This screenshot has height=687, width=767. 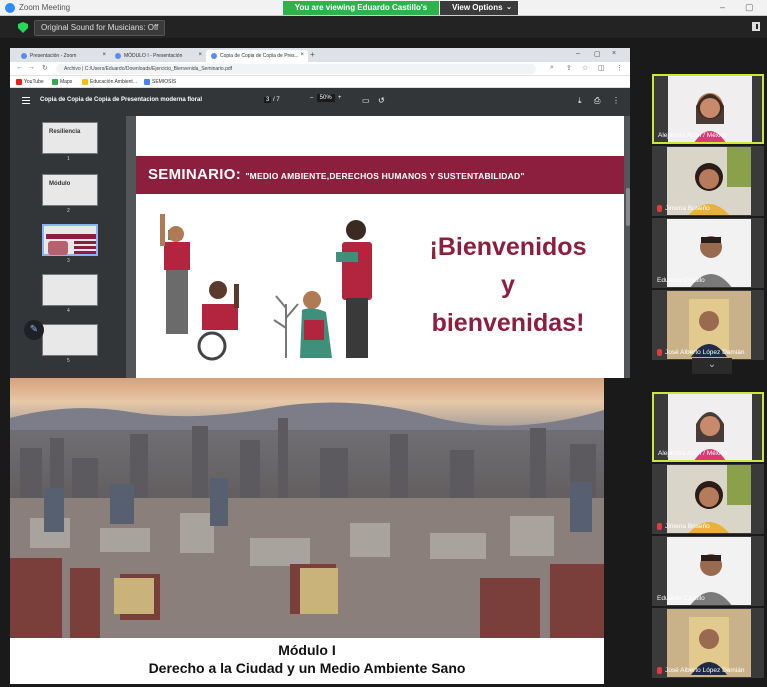 I want to click on thumbnail-number: 3, so click(x=68, y=261).